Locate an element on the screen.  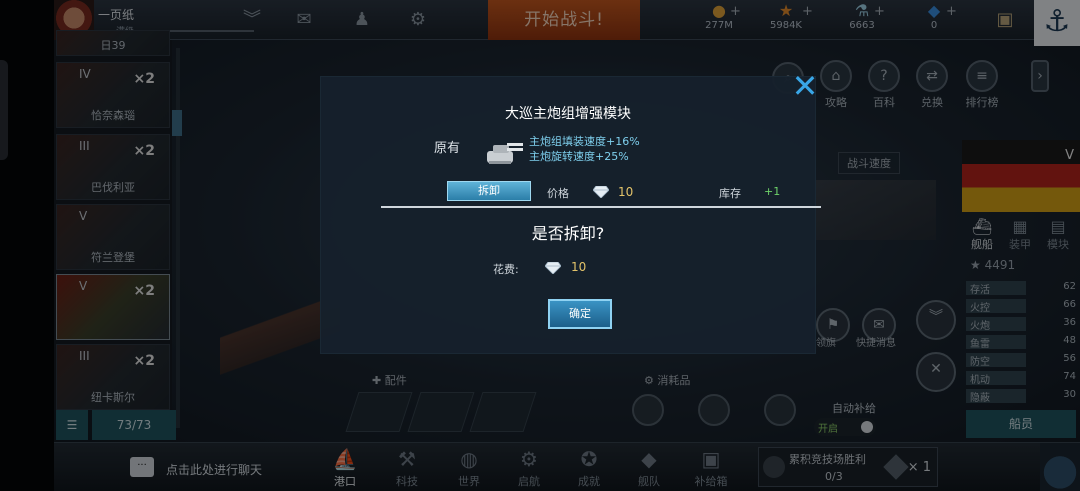
stock-label: 库存 is located at coordinates (730, 193).